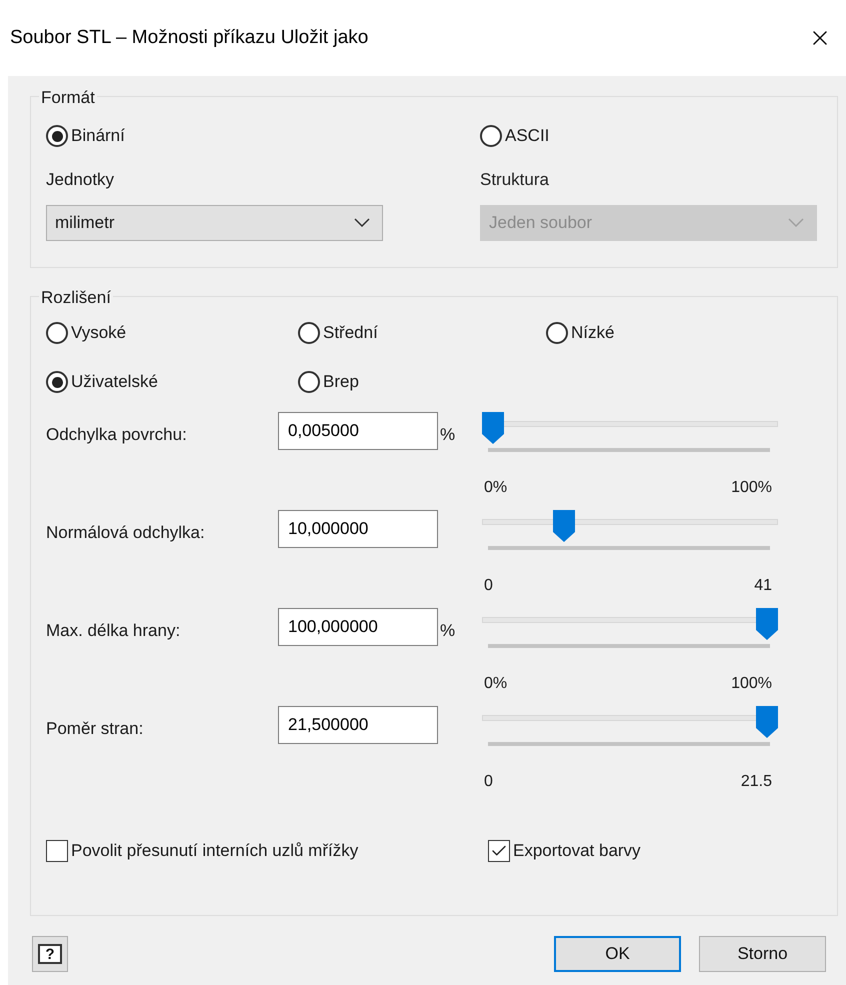  I want to click on parameter-label: Odchylka povrchu:, so click(117, 435).